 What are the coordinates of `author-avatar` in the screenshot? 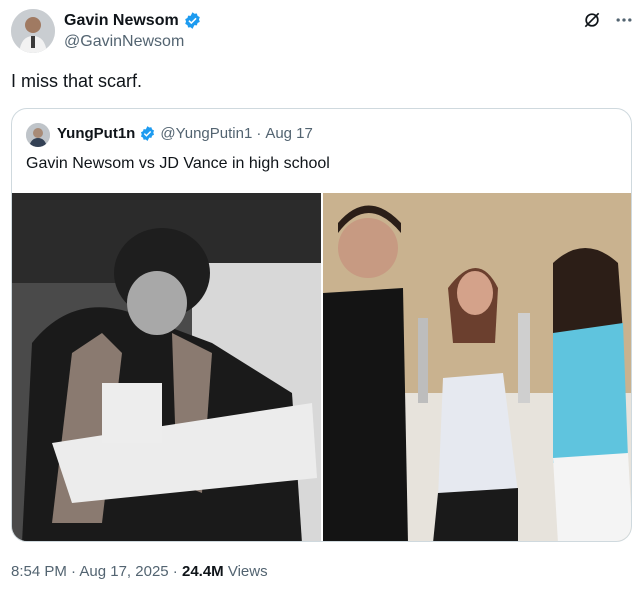 It's located at (33, 31).